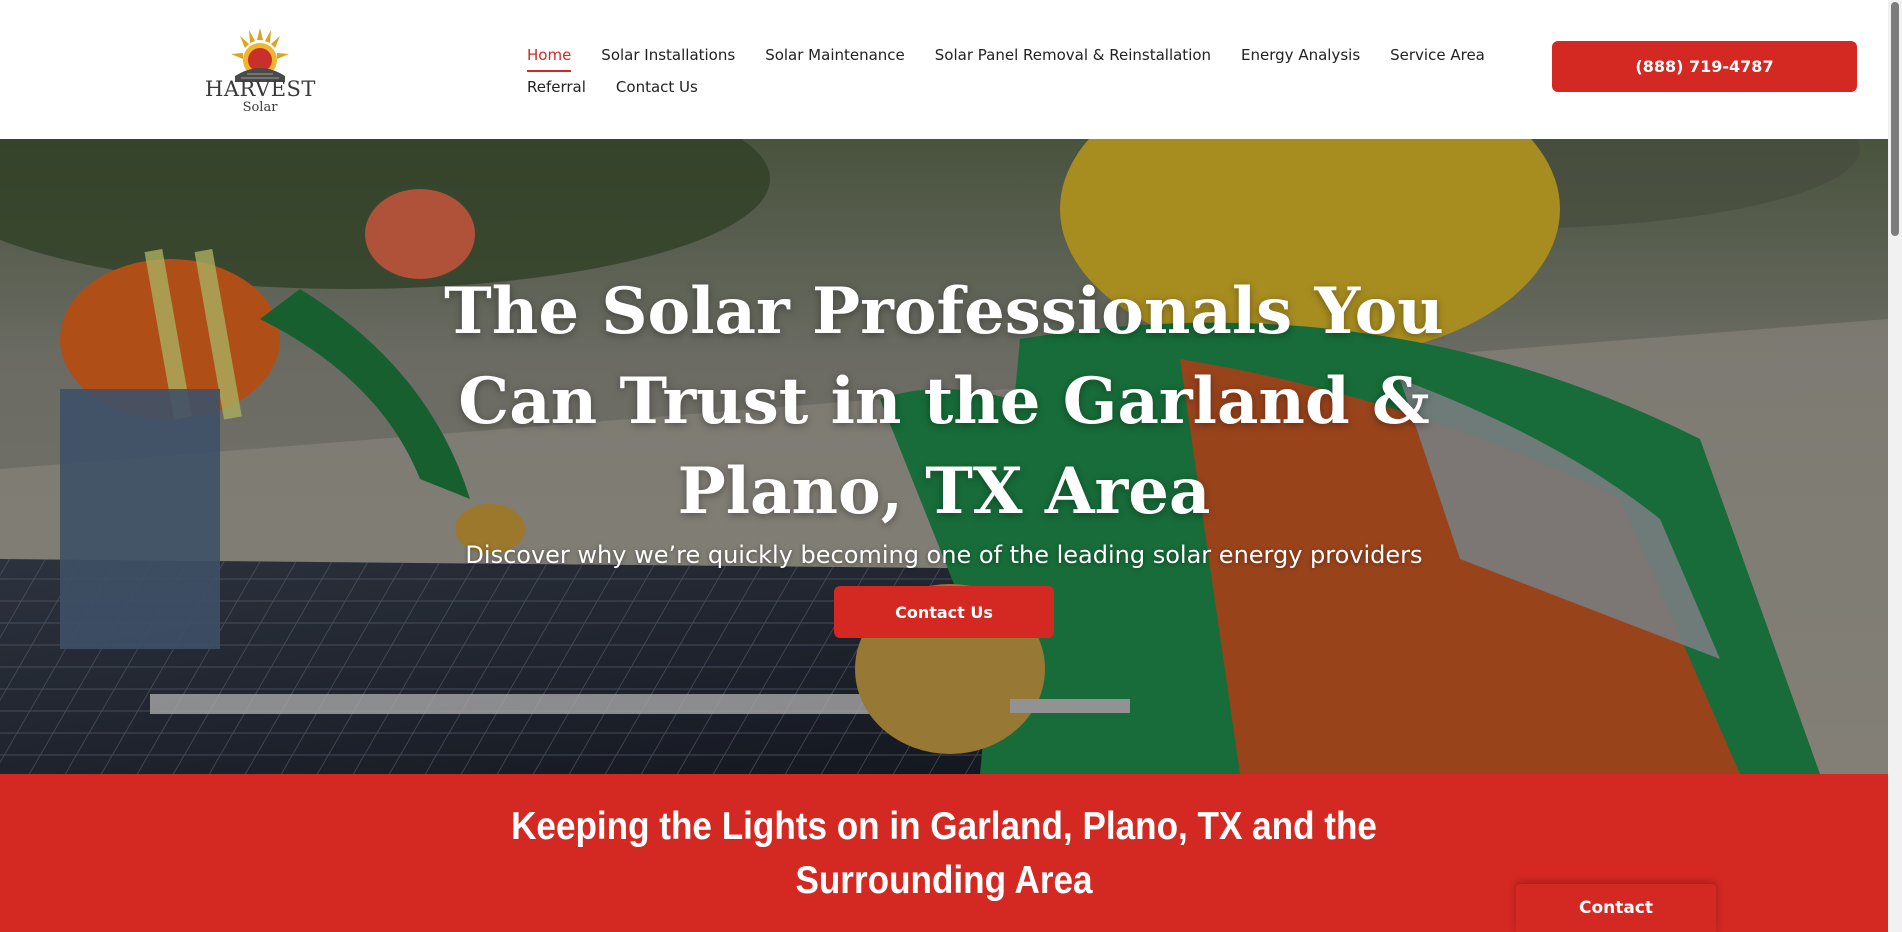  Describe the element at coordinates (668, 58) in the screenshot. I see `nav-item-solar-installations: Solar Installations` at that location.